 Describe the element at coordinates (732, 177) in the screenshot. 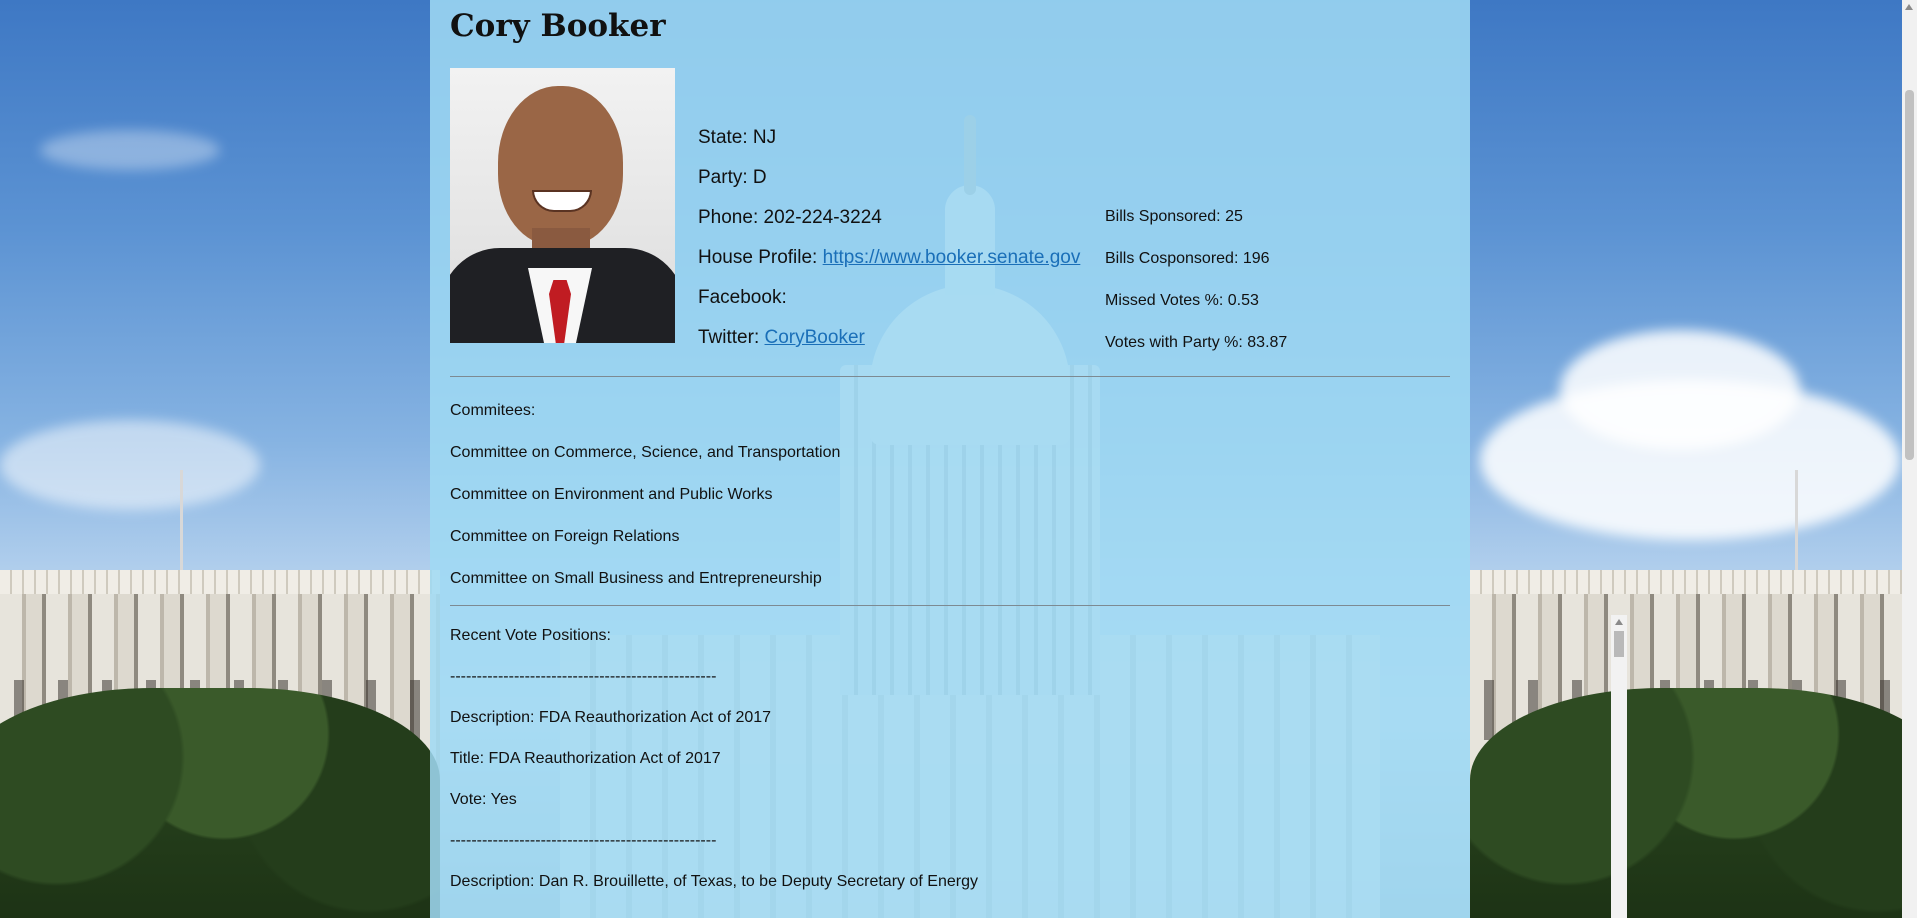

I see `party-field: Party: D` at that location.